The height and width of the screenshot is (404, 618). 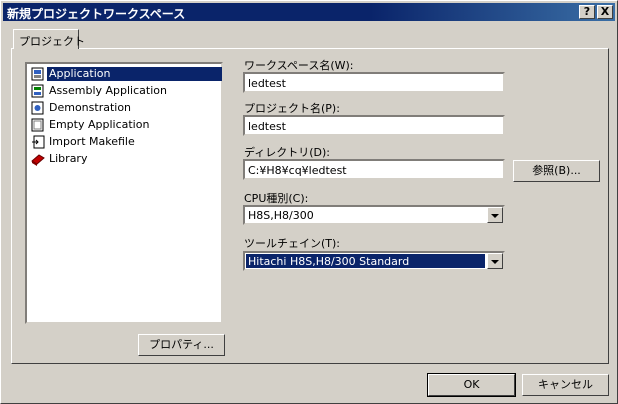 I want to click on workspace-name-input: ledtest, so click(x=374, y=82).